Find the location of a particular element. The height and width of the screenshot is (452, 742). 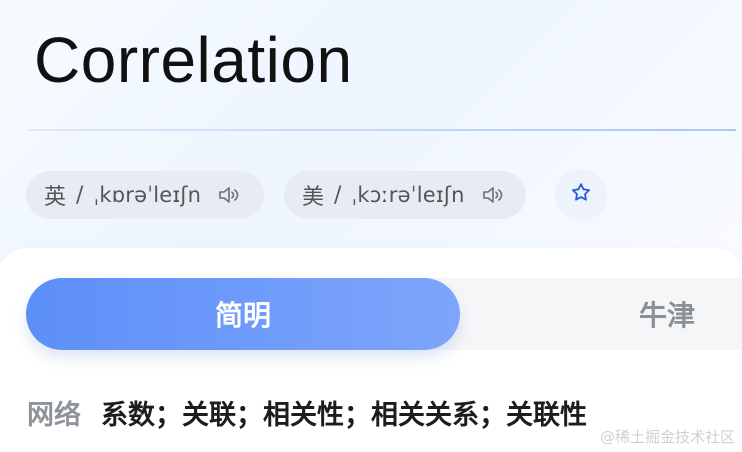

title-divider is located at coordinates (381, 130).